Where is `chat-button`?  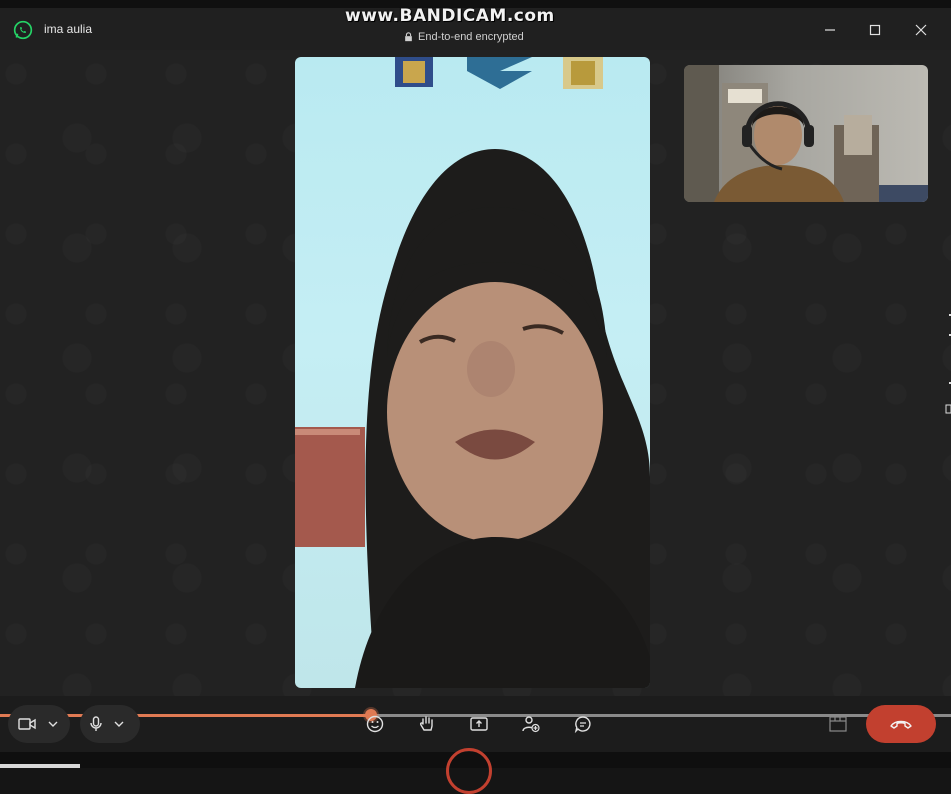 chat-button is located at coordinates (583, 724).